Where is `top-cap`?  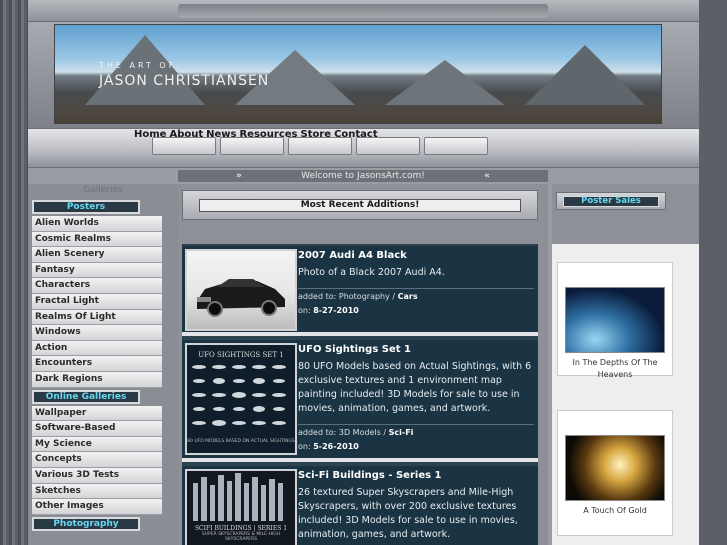 top-cap is located at coordinates (363, 11).